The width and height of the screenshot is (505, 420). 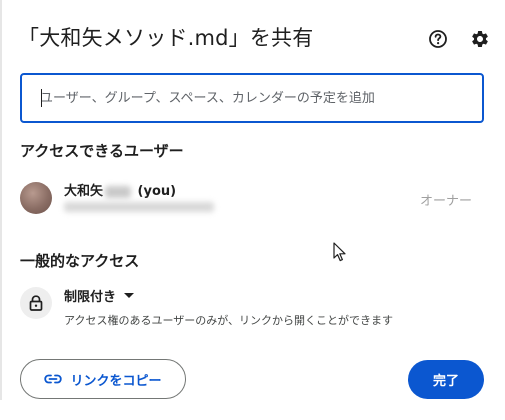 What do you see at coordinates (252, 200) in the screenshot?
I see `user-row: 大和矢 (you) オーナー` at bounding box center [252, 200].